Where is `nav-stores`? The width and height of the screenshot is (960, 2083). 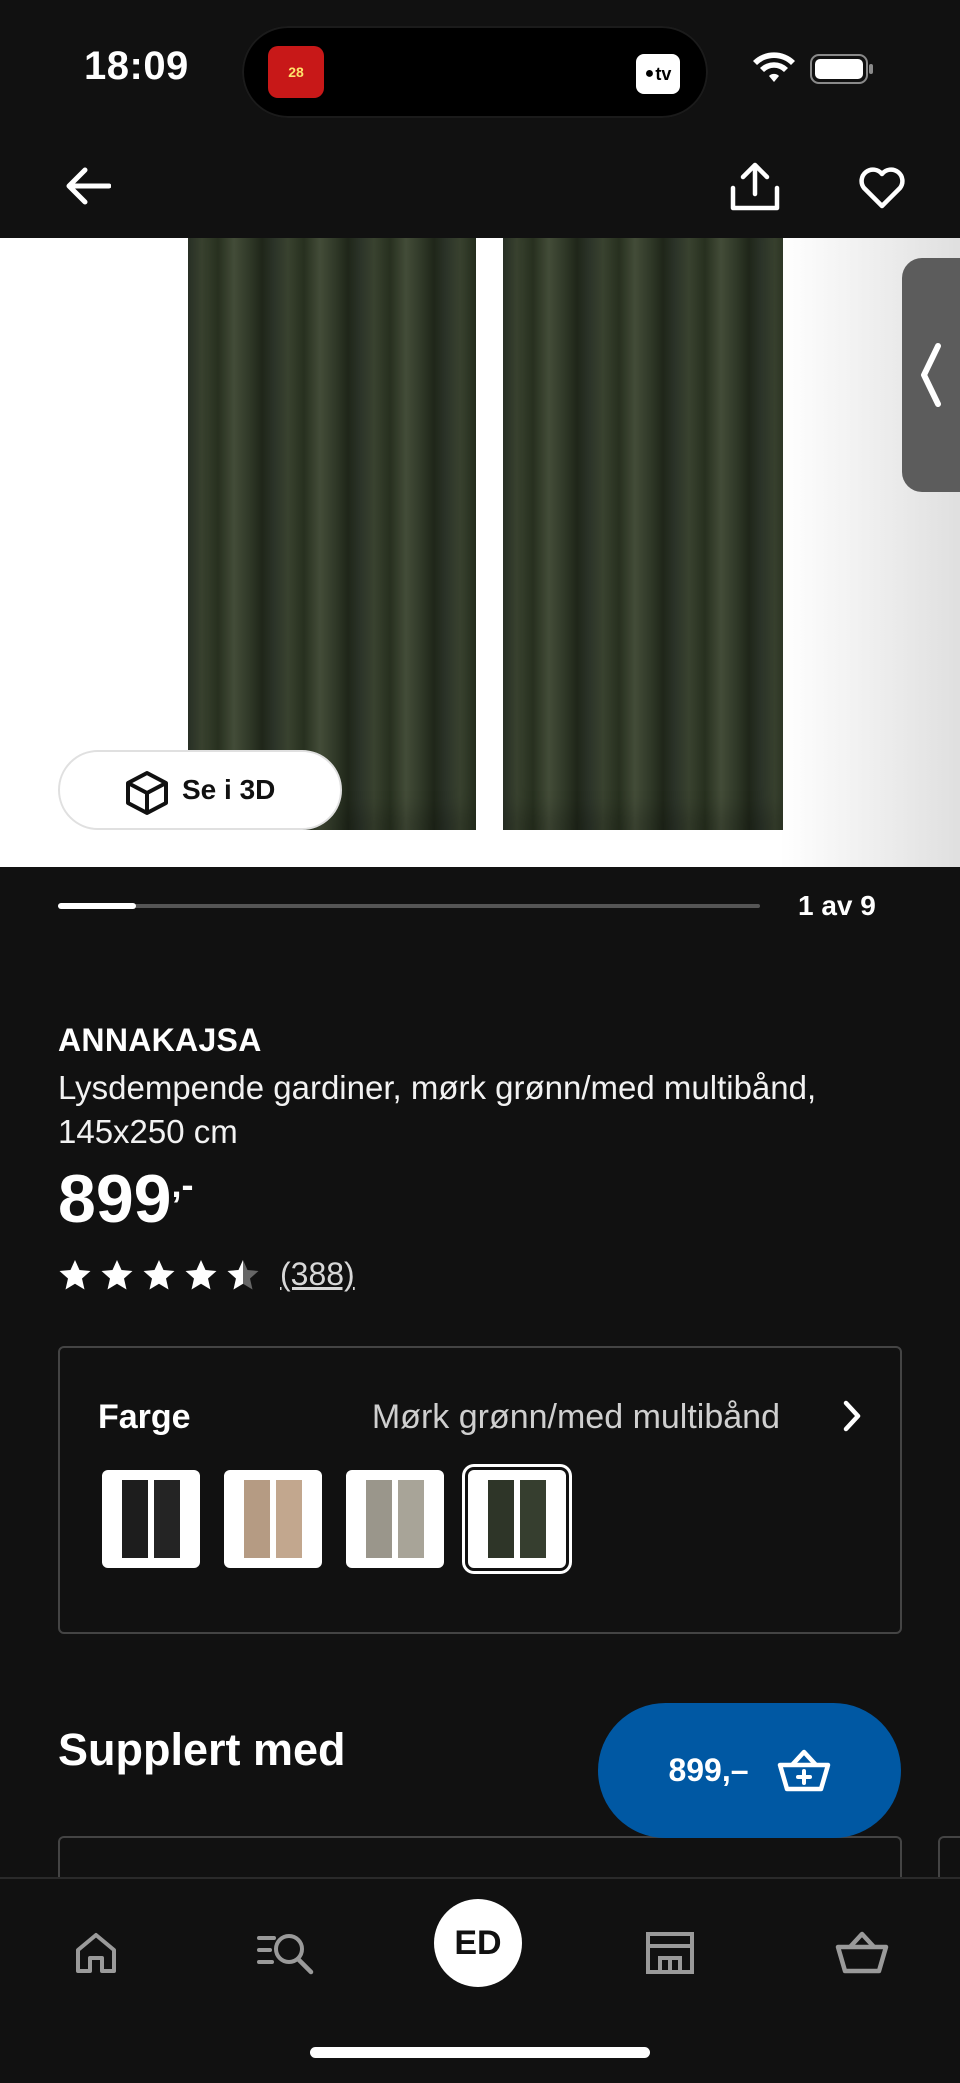 nav-stores is located at coordinates (670, 1953).